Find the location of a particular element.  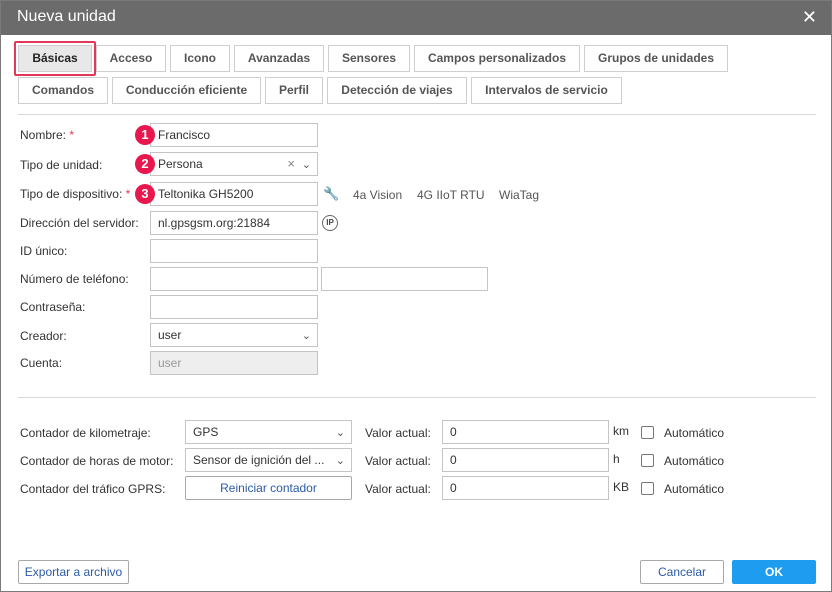

name-label: Nombre: * is located at coordinates (47, 135).